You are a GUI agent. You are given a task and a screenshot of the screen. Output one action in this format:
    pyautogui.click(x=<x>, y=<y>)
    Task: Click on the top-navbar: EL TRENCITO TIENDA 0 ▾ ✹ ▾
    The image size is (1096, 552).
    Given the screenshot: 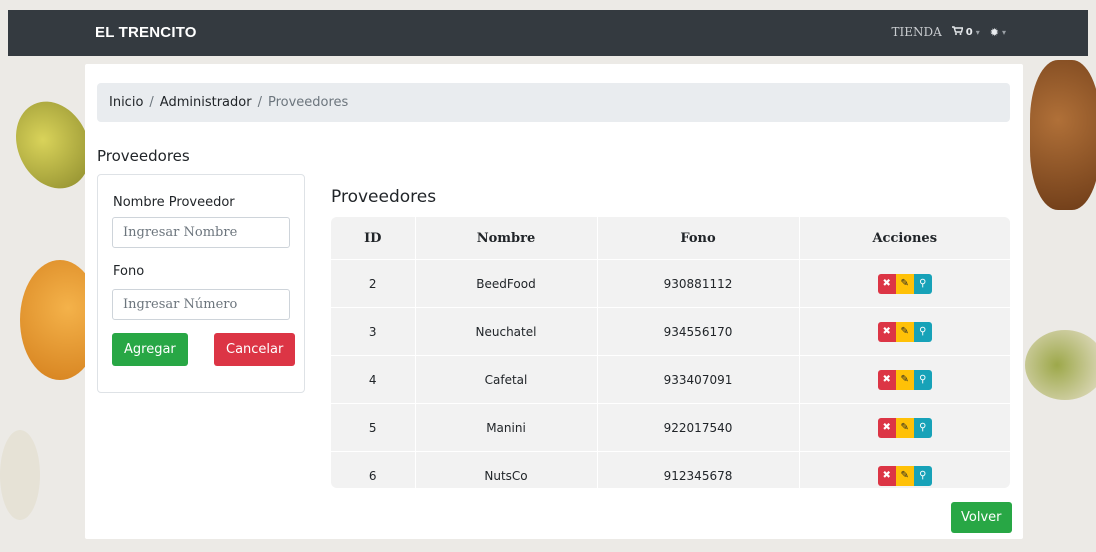 What is the action you would take?
    pyautogui.click(x=548, y=33)
    